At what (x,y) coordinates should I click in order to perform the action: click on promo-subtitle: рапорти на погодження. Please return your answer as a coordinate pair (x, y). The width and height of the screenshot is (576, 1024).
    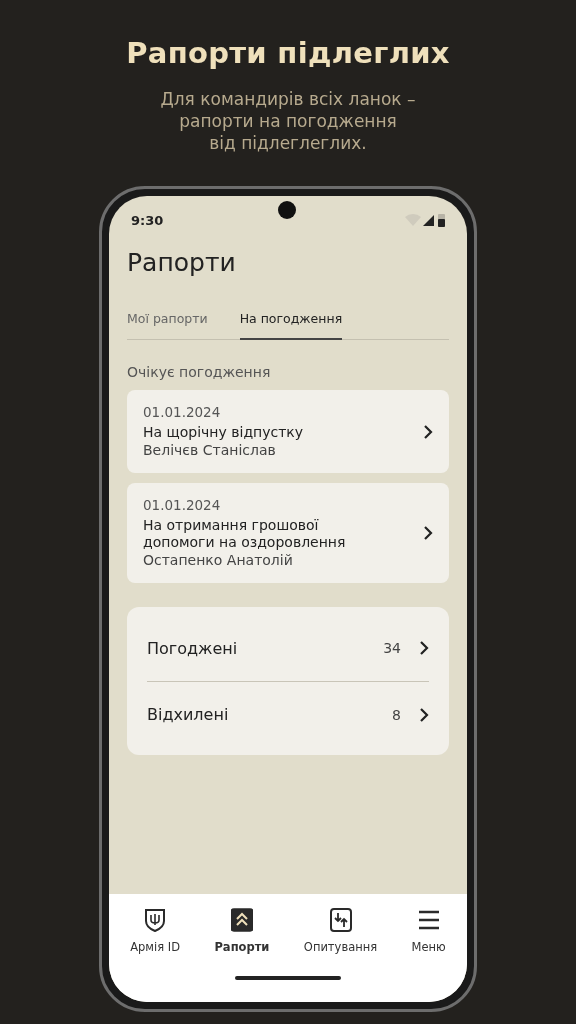
    Looking at the image, I should click on (288, 121).